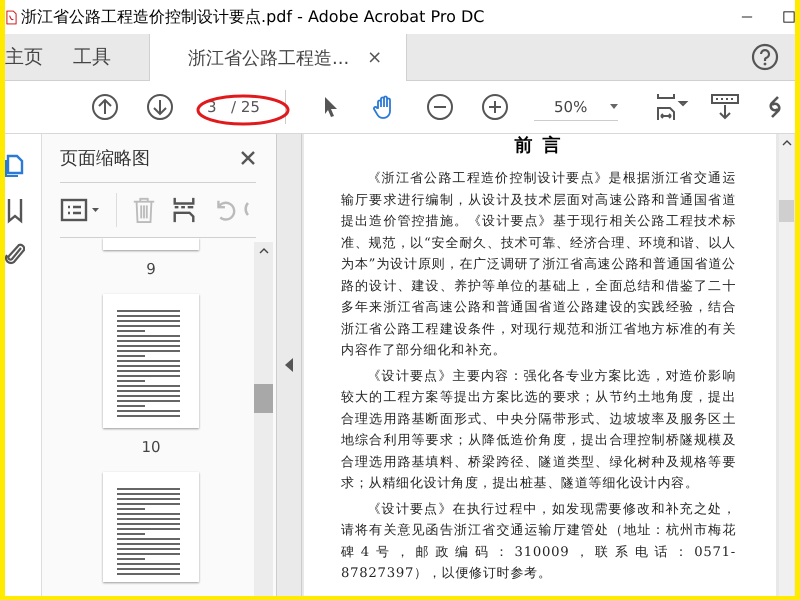  I want to click on zoom-in-icon, so click(495, 107).